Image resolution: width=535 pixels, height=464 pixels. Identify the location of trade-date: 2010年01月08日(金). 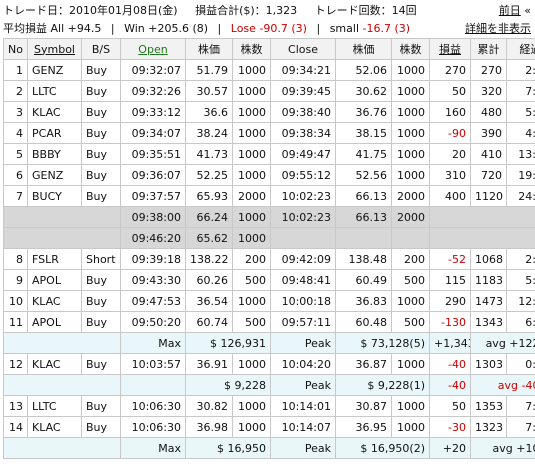
(123, 10).